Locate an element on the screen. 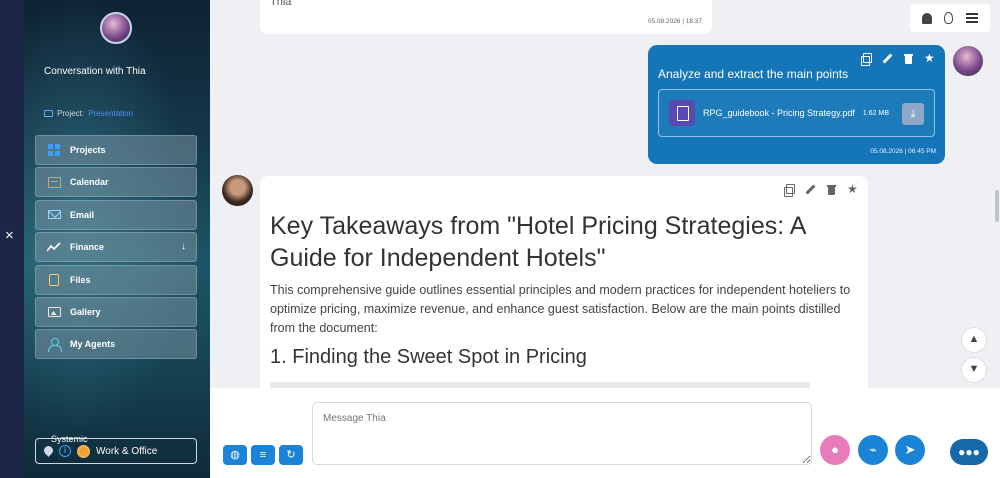 The height and width of the screenshot is (478, 1000). globe-icon: ◍ is located at coordinates (235, 455).